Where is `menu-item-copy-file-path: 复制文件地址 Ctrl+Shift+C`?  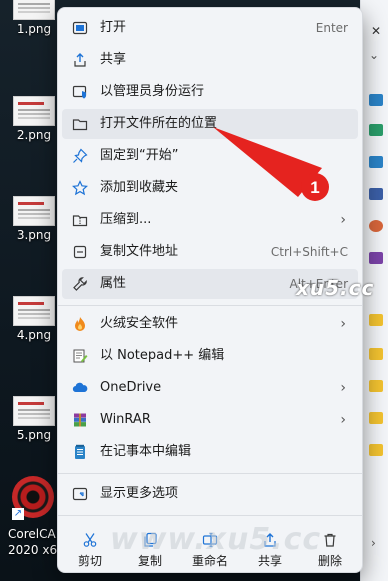 menu-item-copy-file-path: 复制文件地址 Ctrl+Shift+C is located at coordinates (210, 252).